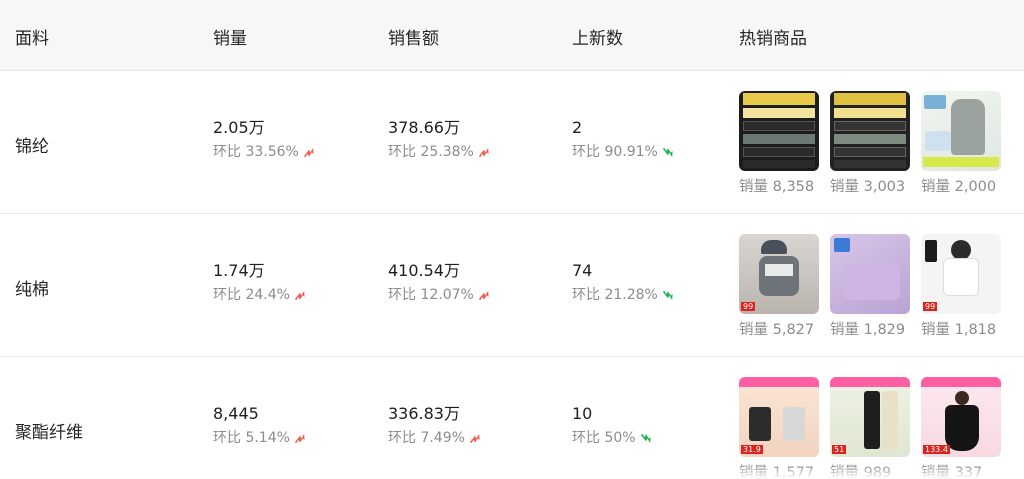 This screenshot has width=1024, height=479. I want to click on hot-product-card: 99 销量 5,827, so click(780, 286).